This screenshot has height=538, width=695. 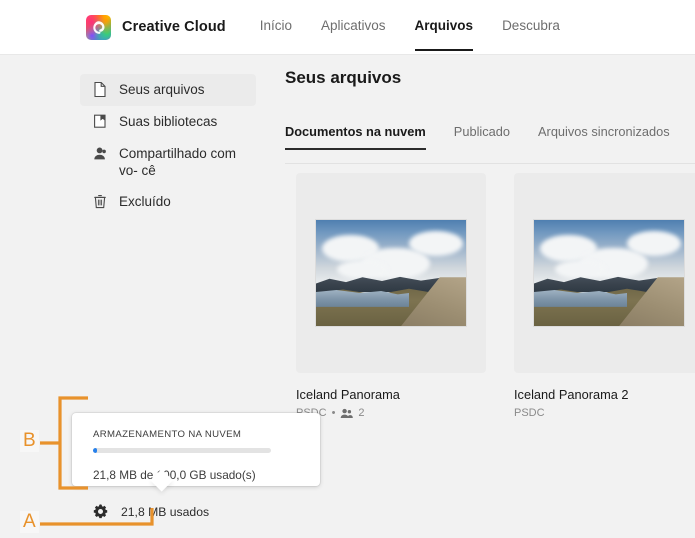 What do you see at coordinates (490, 163) in the screenshot?
I see `tabs-divider` at bounding box center [490, 163].